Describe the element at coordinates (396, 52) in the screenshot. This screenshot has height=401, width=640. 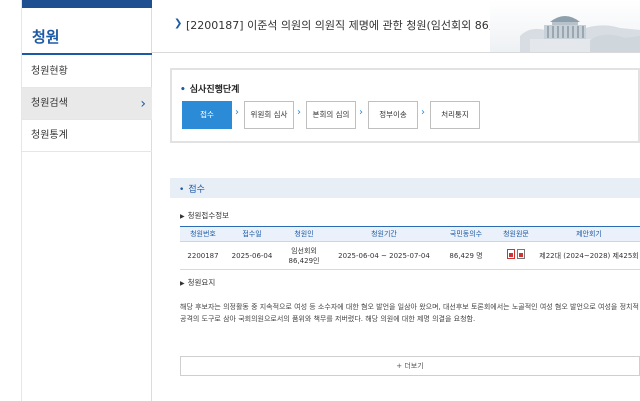
I see `header-divider` at that location.